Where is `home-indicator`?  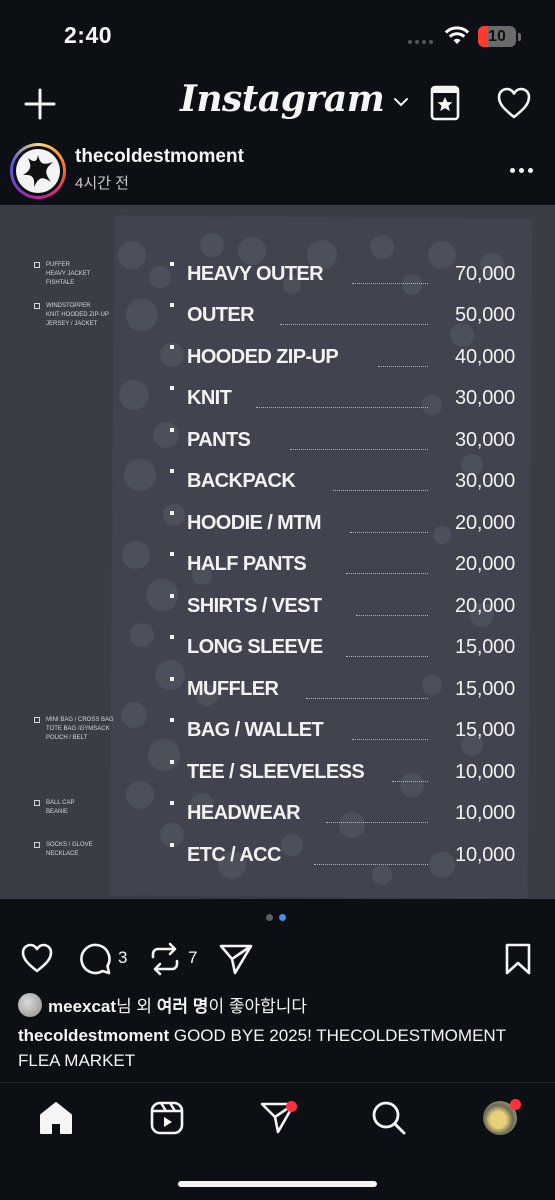 home-indicator is located at coordinates (277, 1184).